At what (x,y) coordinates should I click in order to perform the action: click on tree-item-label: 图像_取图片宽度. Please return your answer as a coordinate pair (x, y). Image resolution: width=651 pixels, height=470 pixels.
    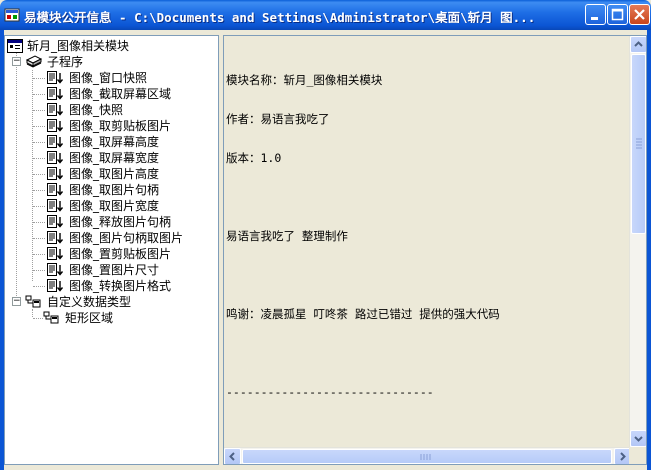
    Looking at the image, I should click on (114, 206).